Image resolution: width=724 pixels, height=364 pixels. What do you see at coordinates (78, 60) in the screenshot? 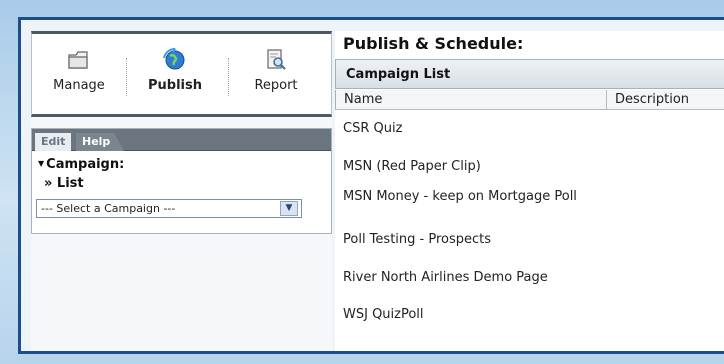
I see `folder-icon` at bounding box center [78, 60].